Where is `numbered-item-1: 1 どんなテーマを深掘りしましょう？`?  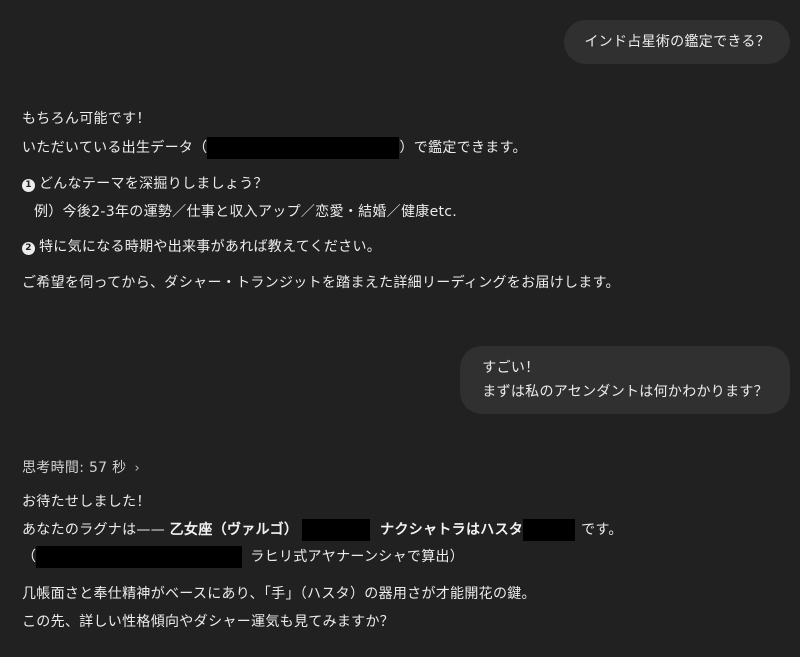
numbered-item-1: 1 どんなテーマを深掘りしましょう？ is located at coordinates (145, 184).